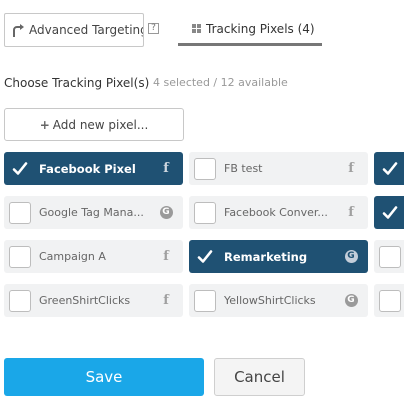 The width and height of the screenshot is (404, 404). I want to click on choose-pixels-label: Choose Tracking Pixel(s), so click(77, 83).